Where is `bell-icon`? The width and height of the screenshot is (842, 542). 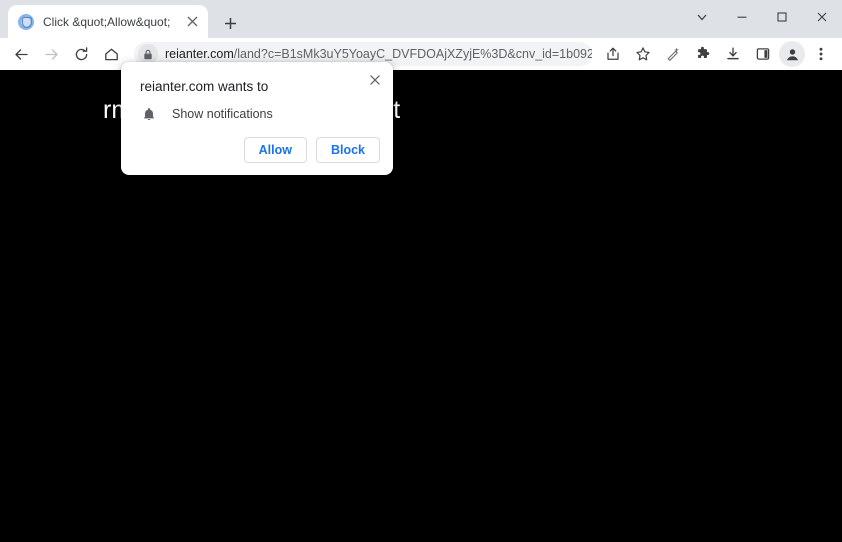 bell-icon is located at coordinates (149, 114).